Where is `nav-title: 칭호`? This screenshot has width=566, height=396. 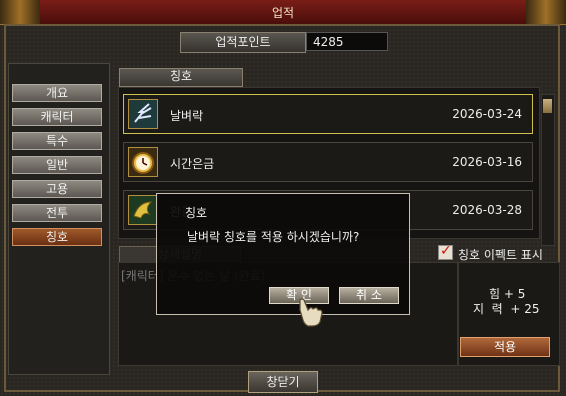
nav-title: 칭호 is located at coordinates (57, 237).